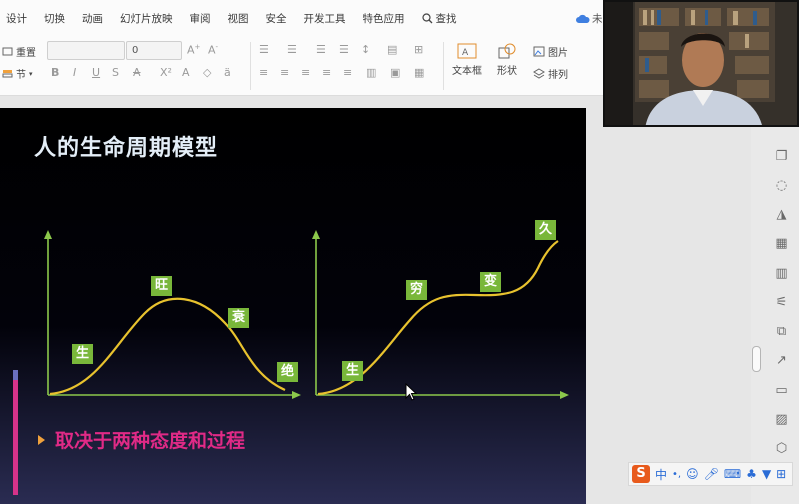 This screenshot has width=799, height=504. I want to click on textbox-label: 文本框, so click(467, 71).